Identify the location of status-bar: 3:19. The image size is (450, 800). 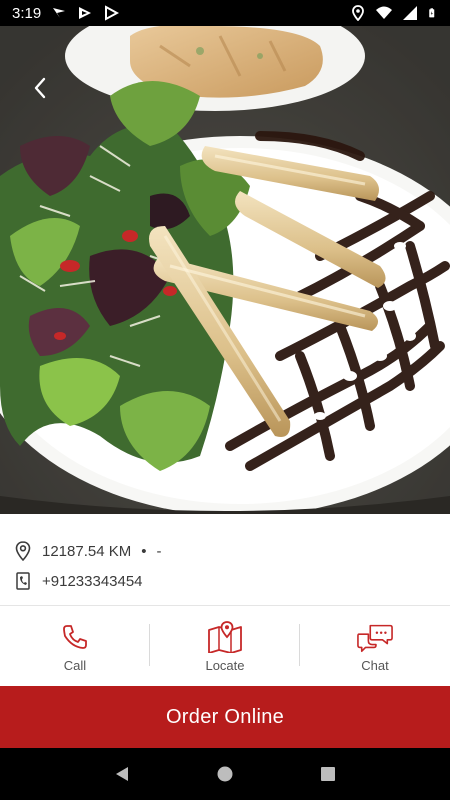
(225, 13).